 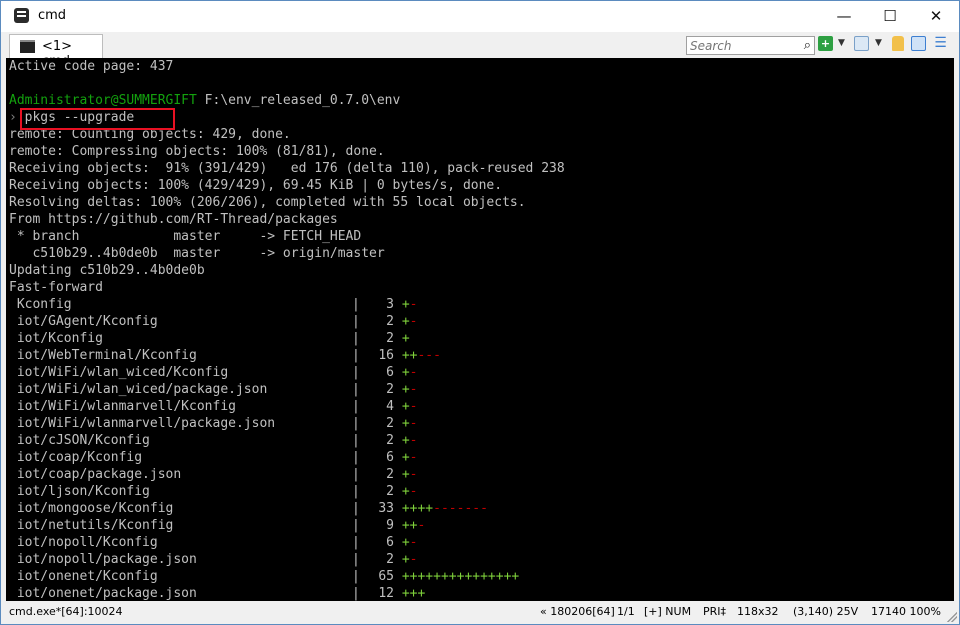 What do you see at coordinates (480, 372) in the screenshot?
I see `diffstat-row: iot/WiFi/wlan_wiced/Kconfig | 6 +-` at bounding box center [480, 372].